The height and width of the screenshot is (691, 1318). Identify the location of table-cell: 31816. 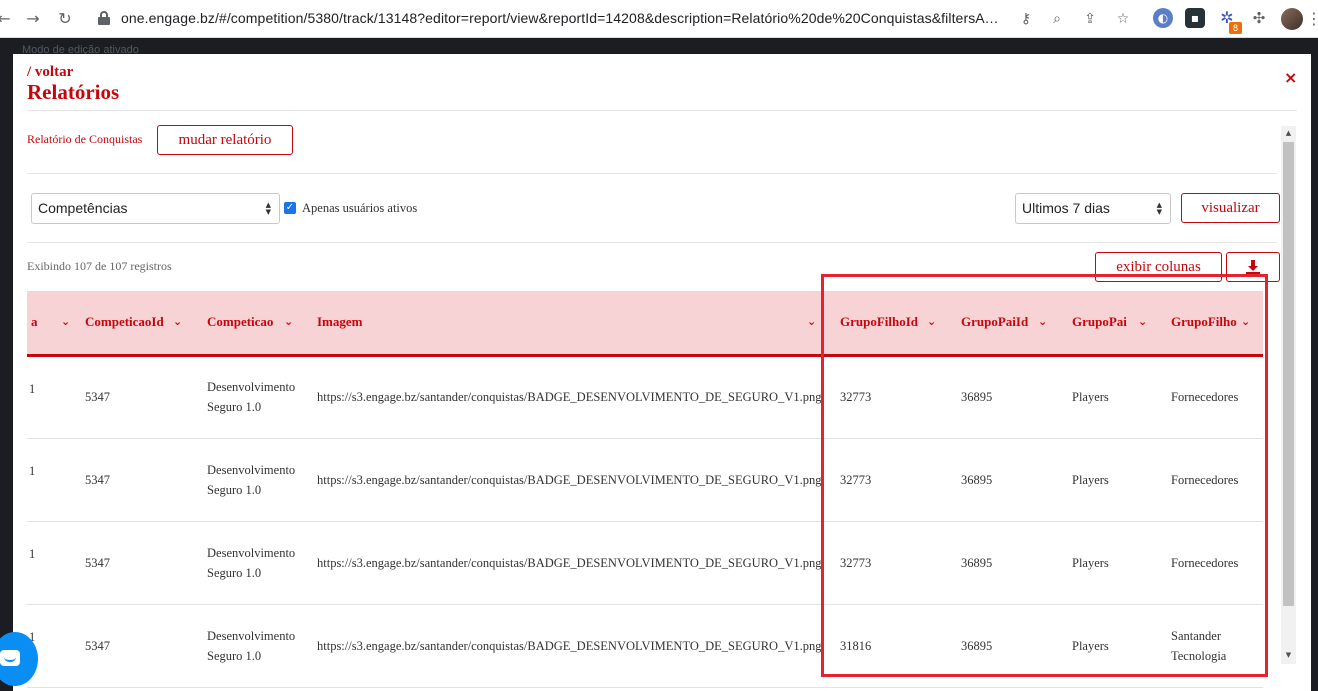
(892, 646).